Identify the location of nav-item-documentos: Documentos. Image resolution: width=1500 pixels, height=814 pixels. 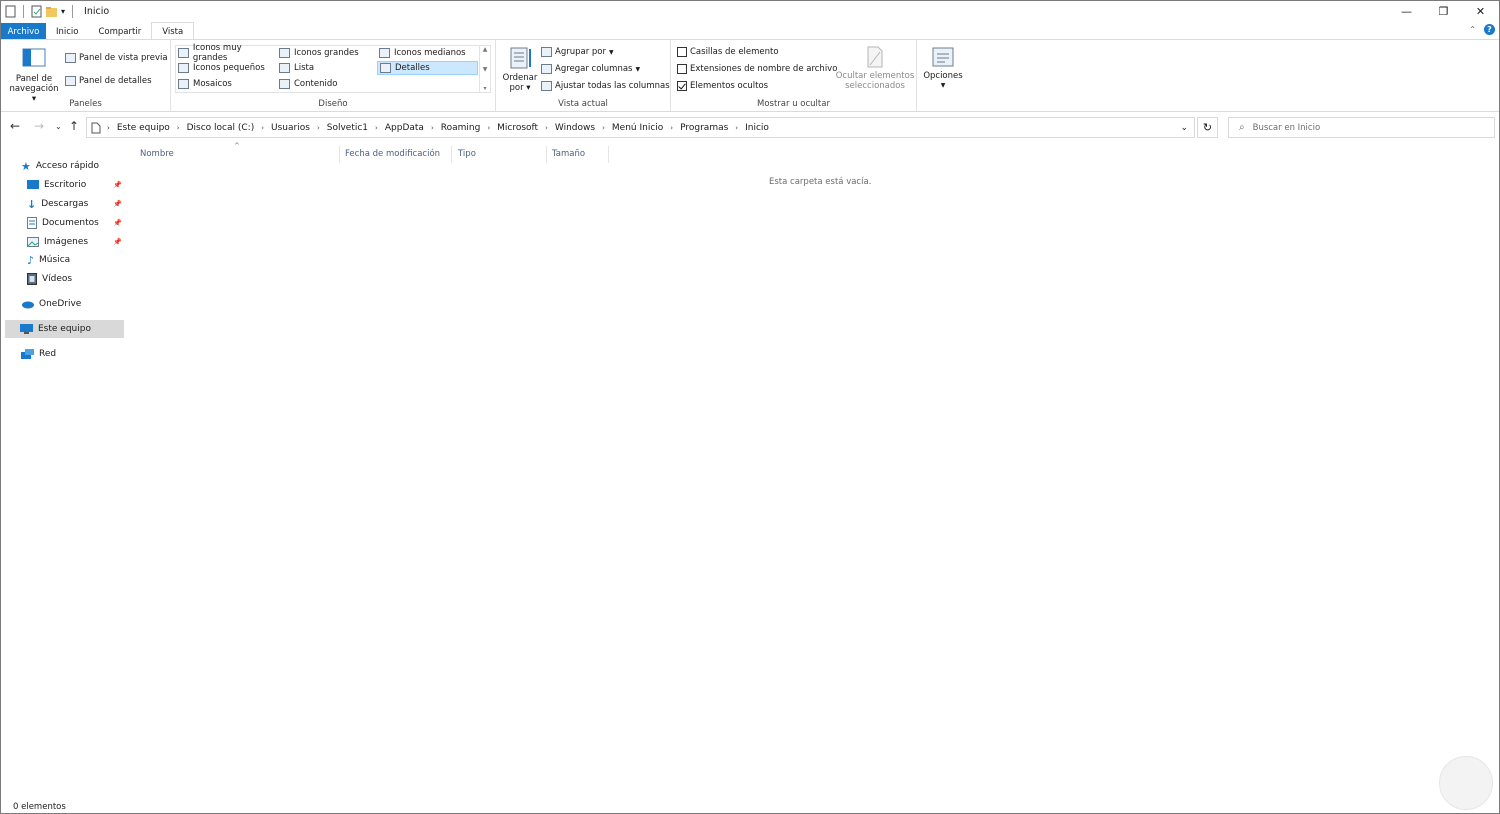
(63, 223).